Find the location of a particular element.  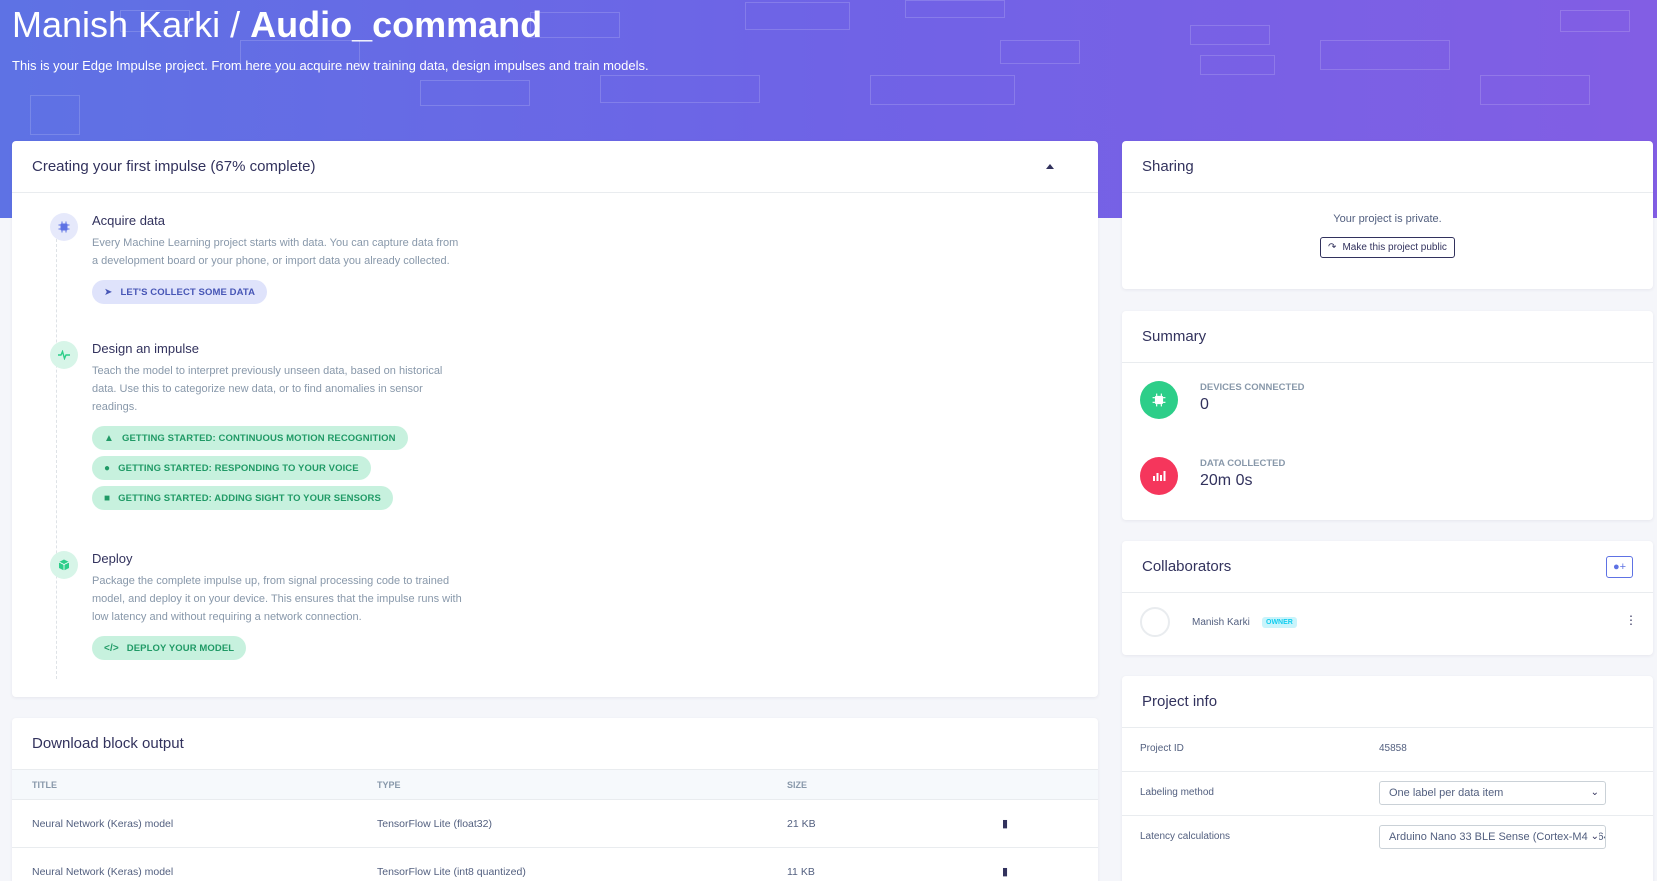

column-header-title: TITLE is located at coordinates (44, 784).